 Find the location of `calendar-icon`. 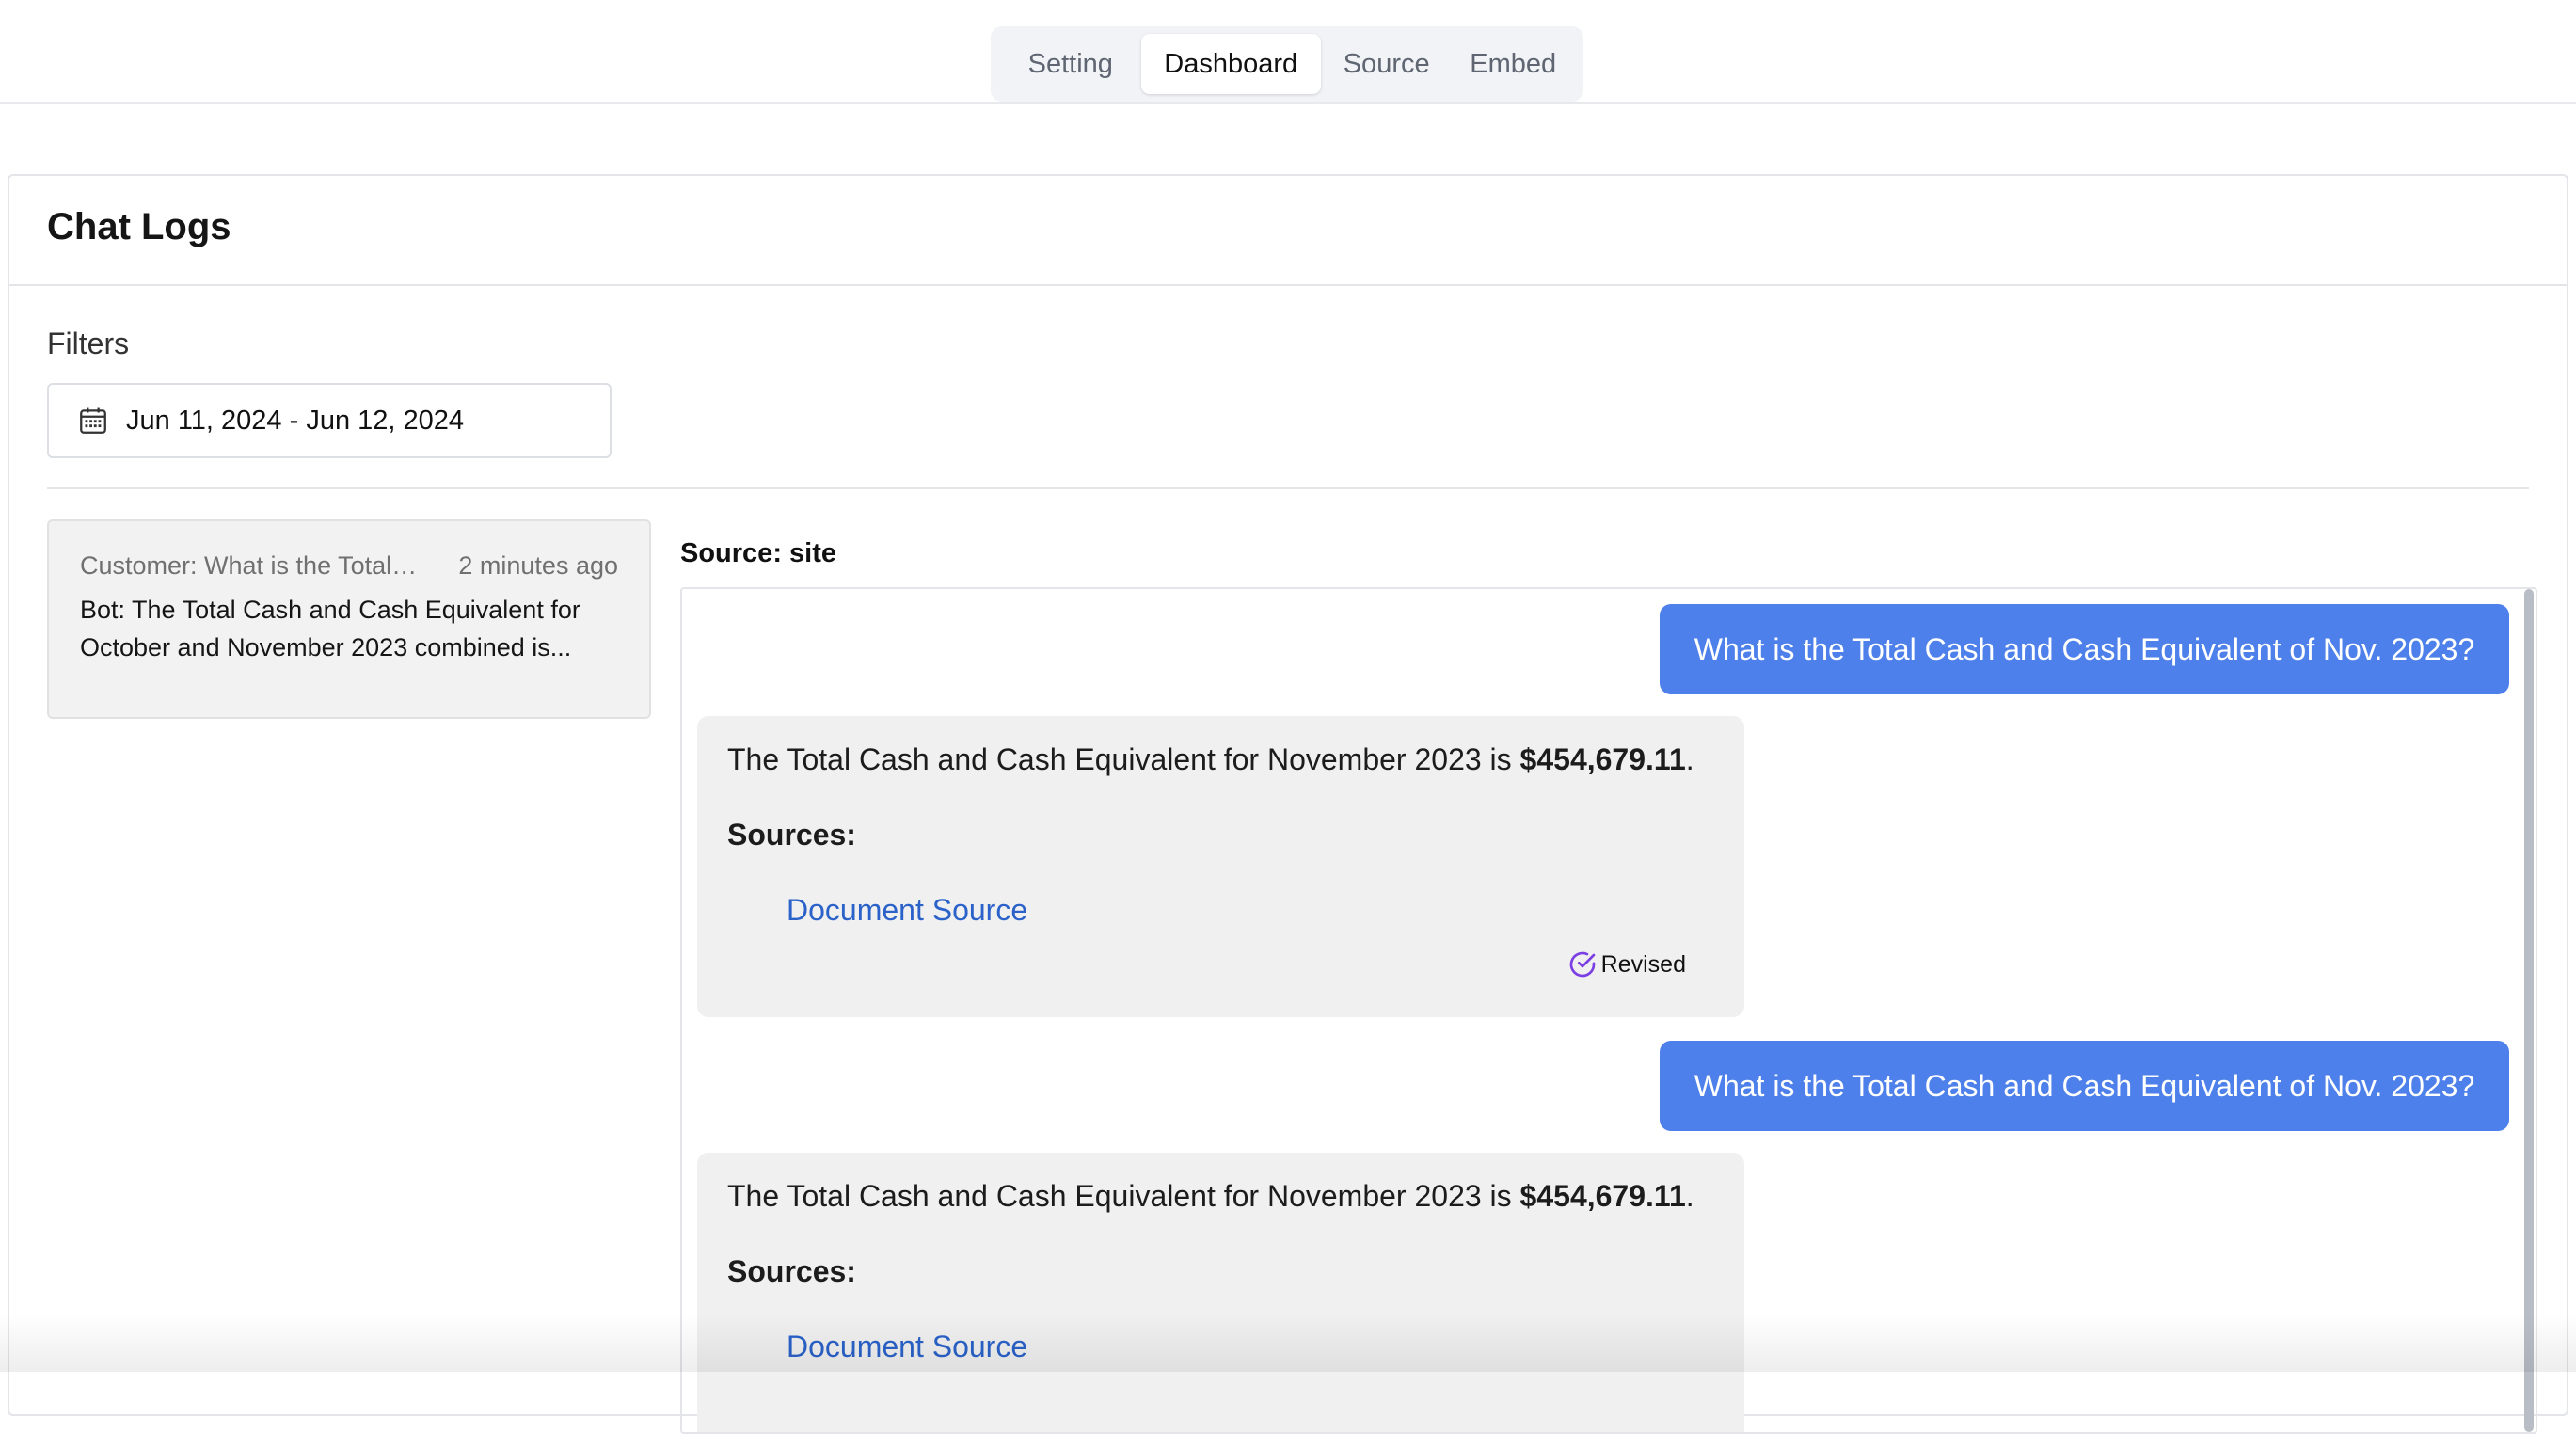

calendar-icon is located at coordinates (93, 420).